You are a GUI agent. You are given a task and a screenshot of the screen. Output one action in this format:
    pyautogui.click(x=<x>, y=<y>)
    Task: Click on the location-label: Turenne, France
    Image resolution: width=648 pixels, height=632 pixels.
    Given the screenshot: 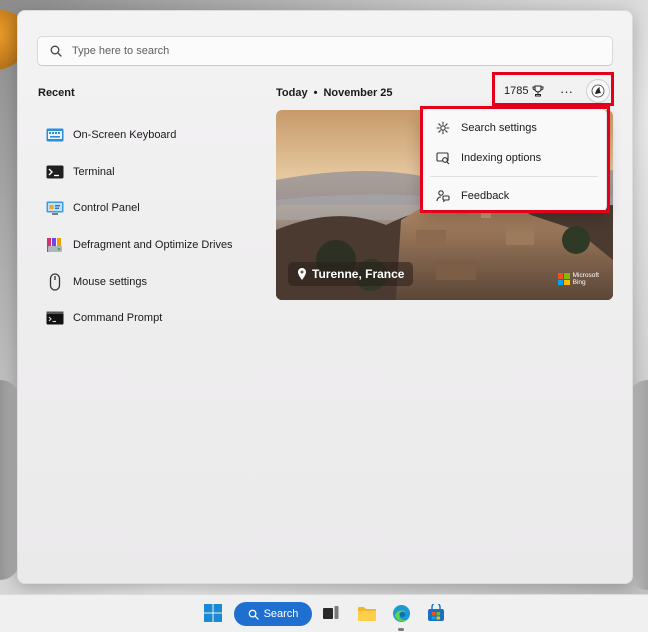 What is the action you would take?
    pyautogui.click(x=358, y=274)
    